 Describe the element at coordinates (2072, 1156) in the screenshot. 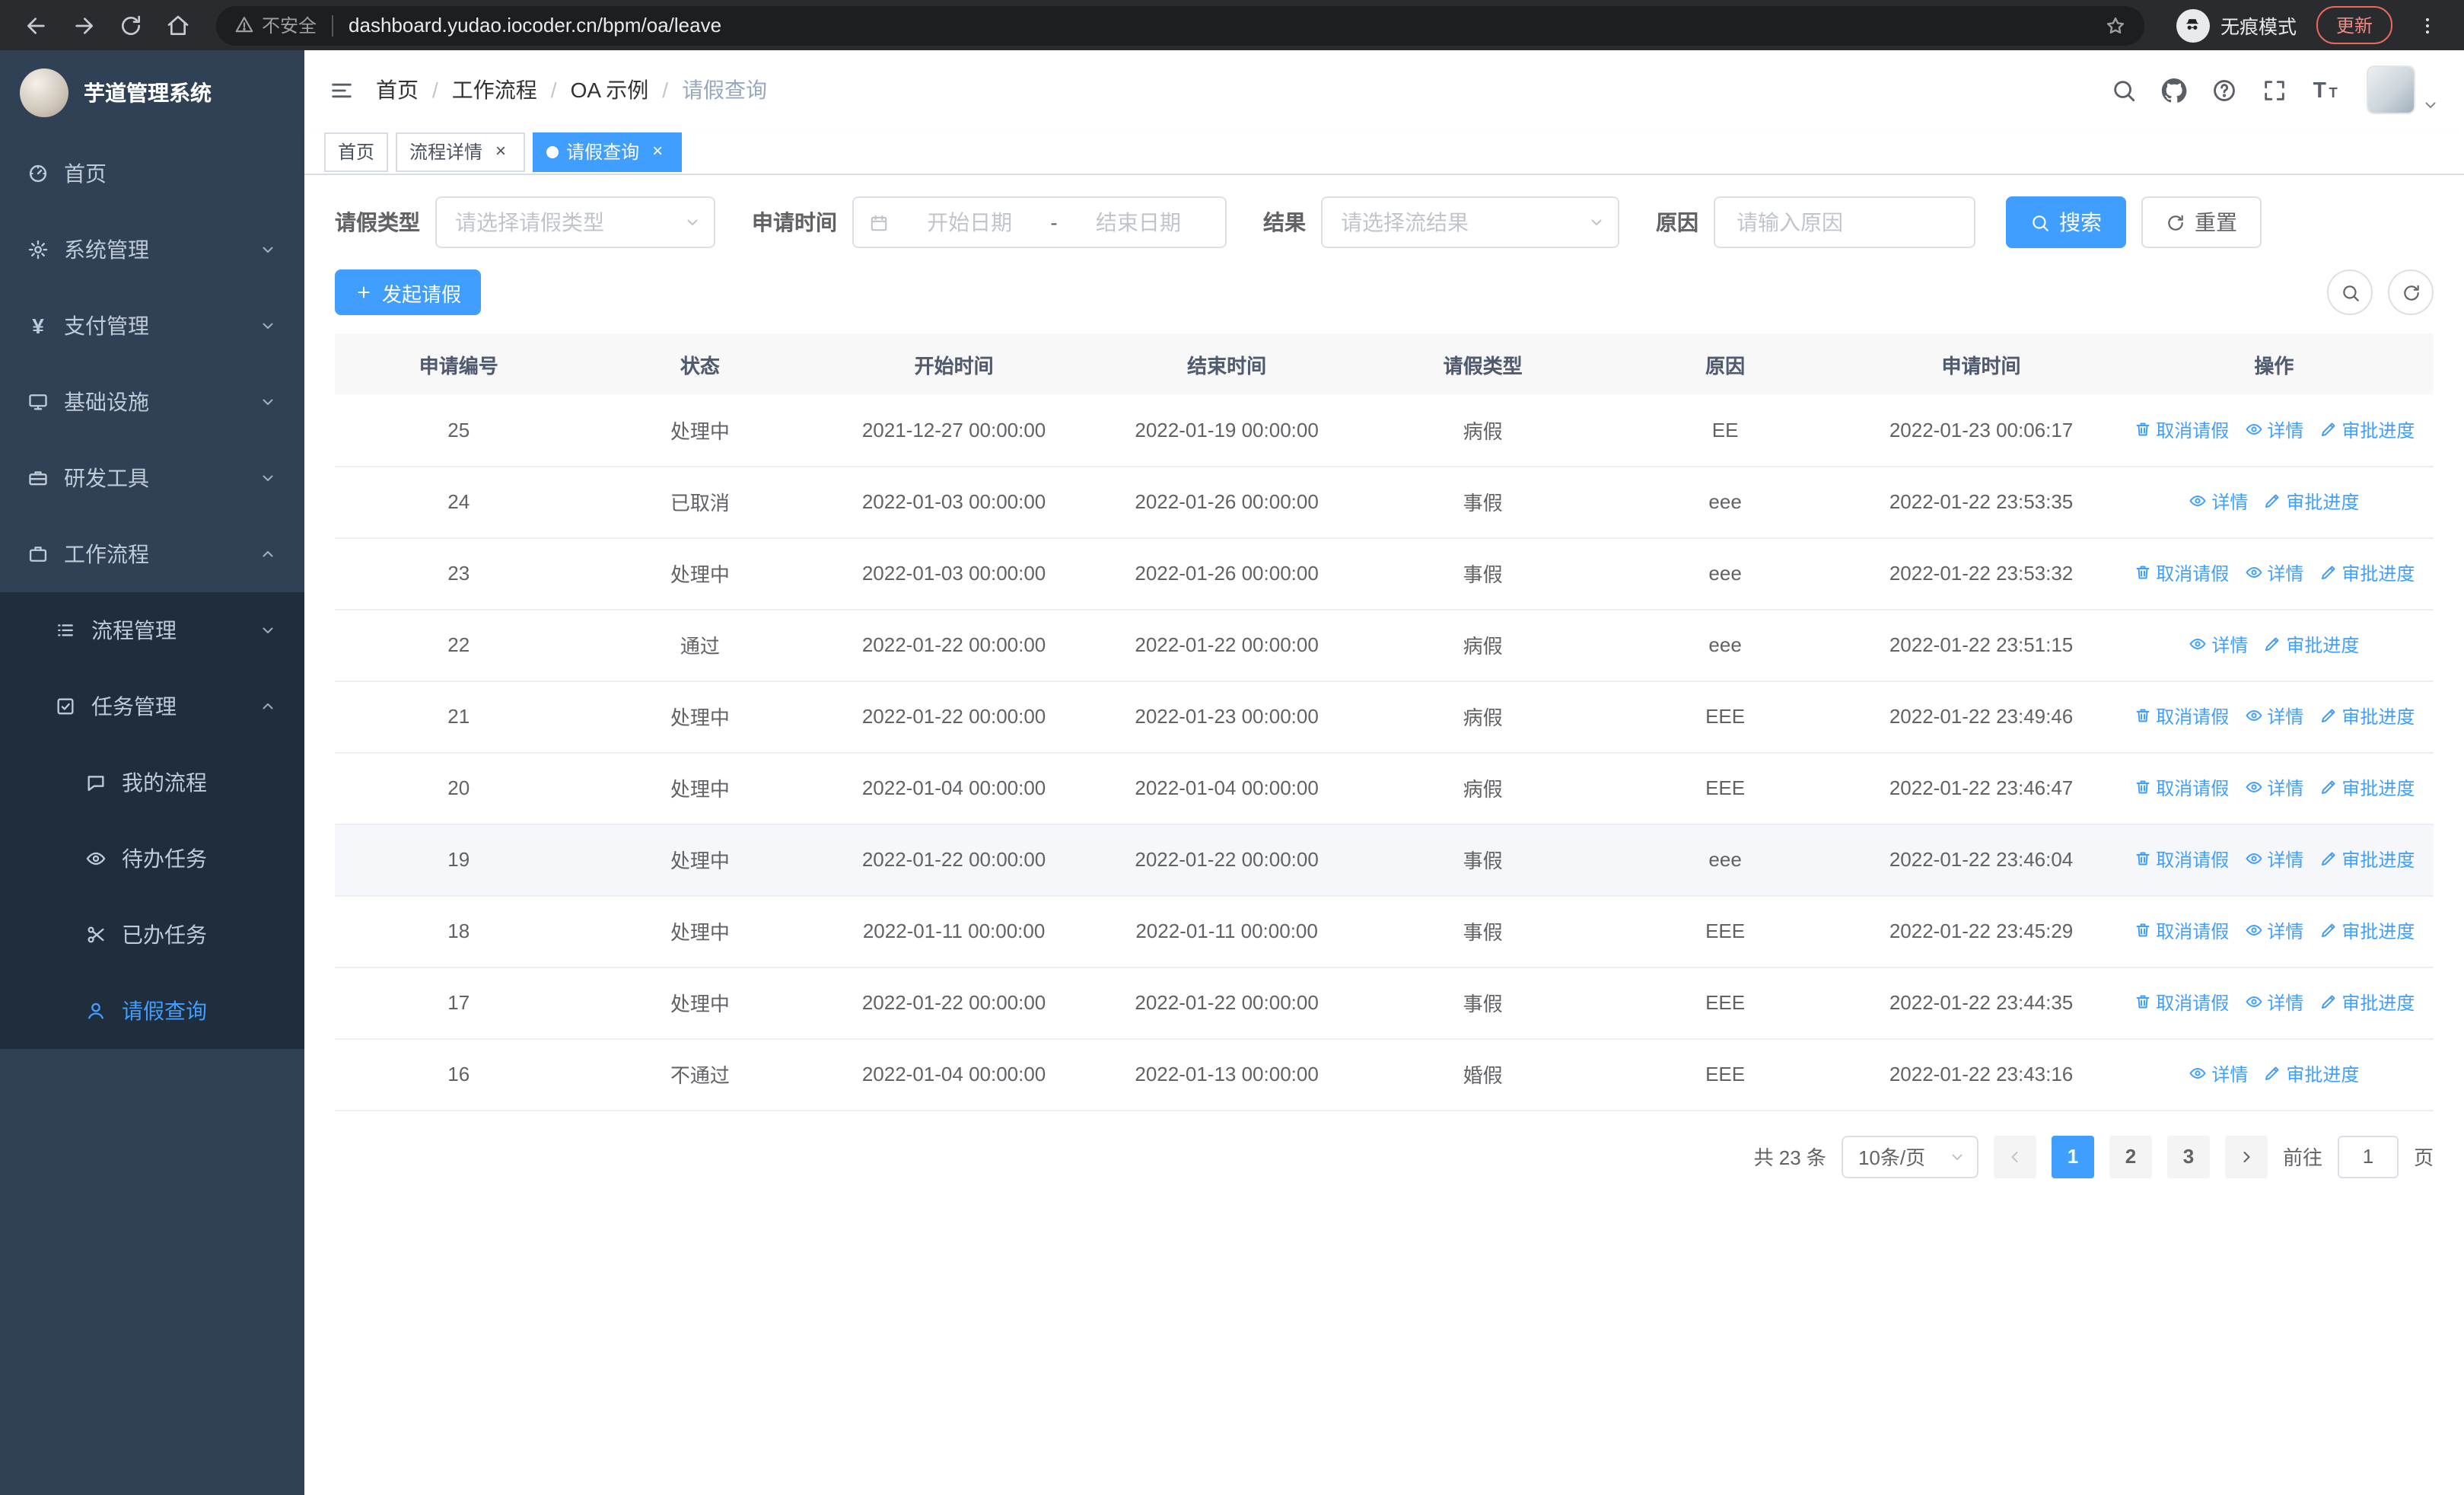

I see `page-button-1: 1` at that location.